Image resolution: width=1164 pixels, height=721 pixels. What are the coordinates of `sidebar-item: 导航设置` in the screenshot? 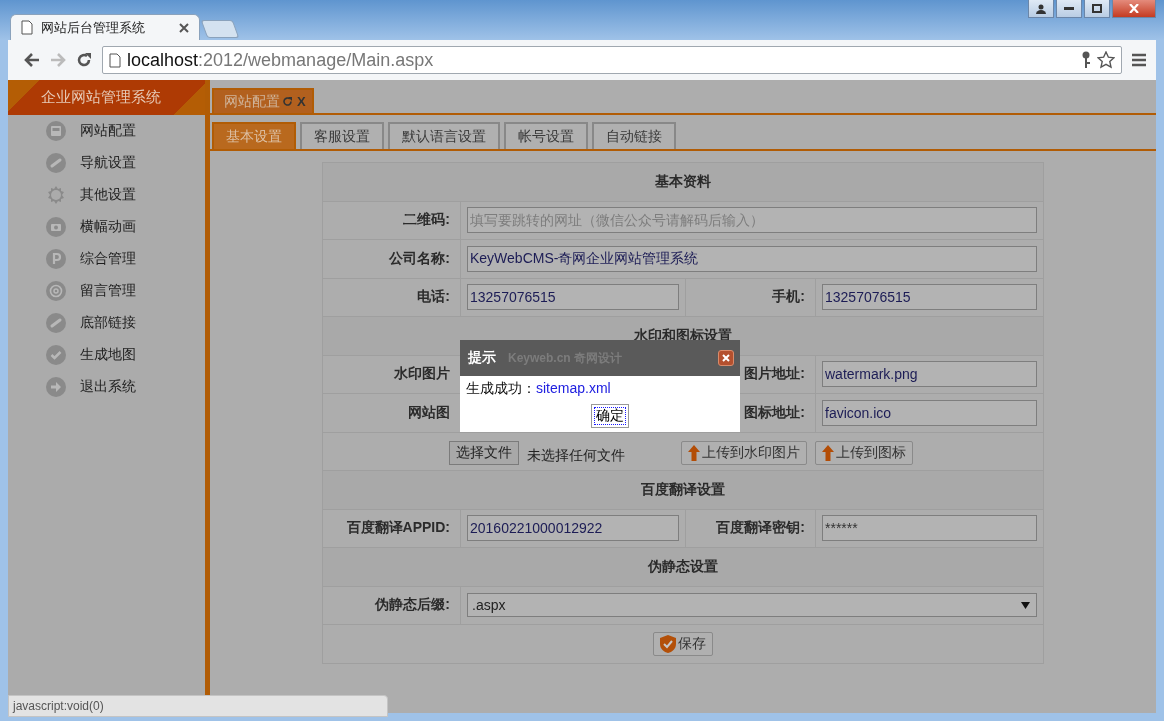 It's located at (106, 163).